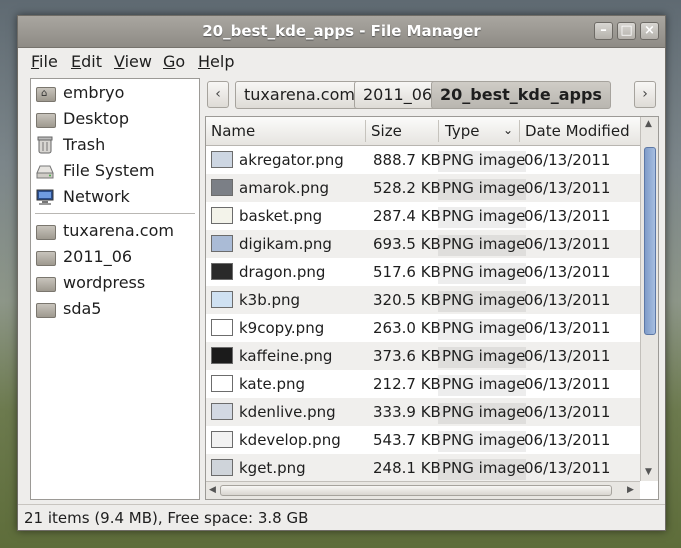 This screenshot has height=548, width=681. What do you see at coordinates (407, 300) in the screenshot?
I see `file-size: 320.5 KB` at bounding box center [407, 300].